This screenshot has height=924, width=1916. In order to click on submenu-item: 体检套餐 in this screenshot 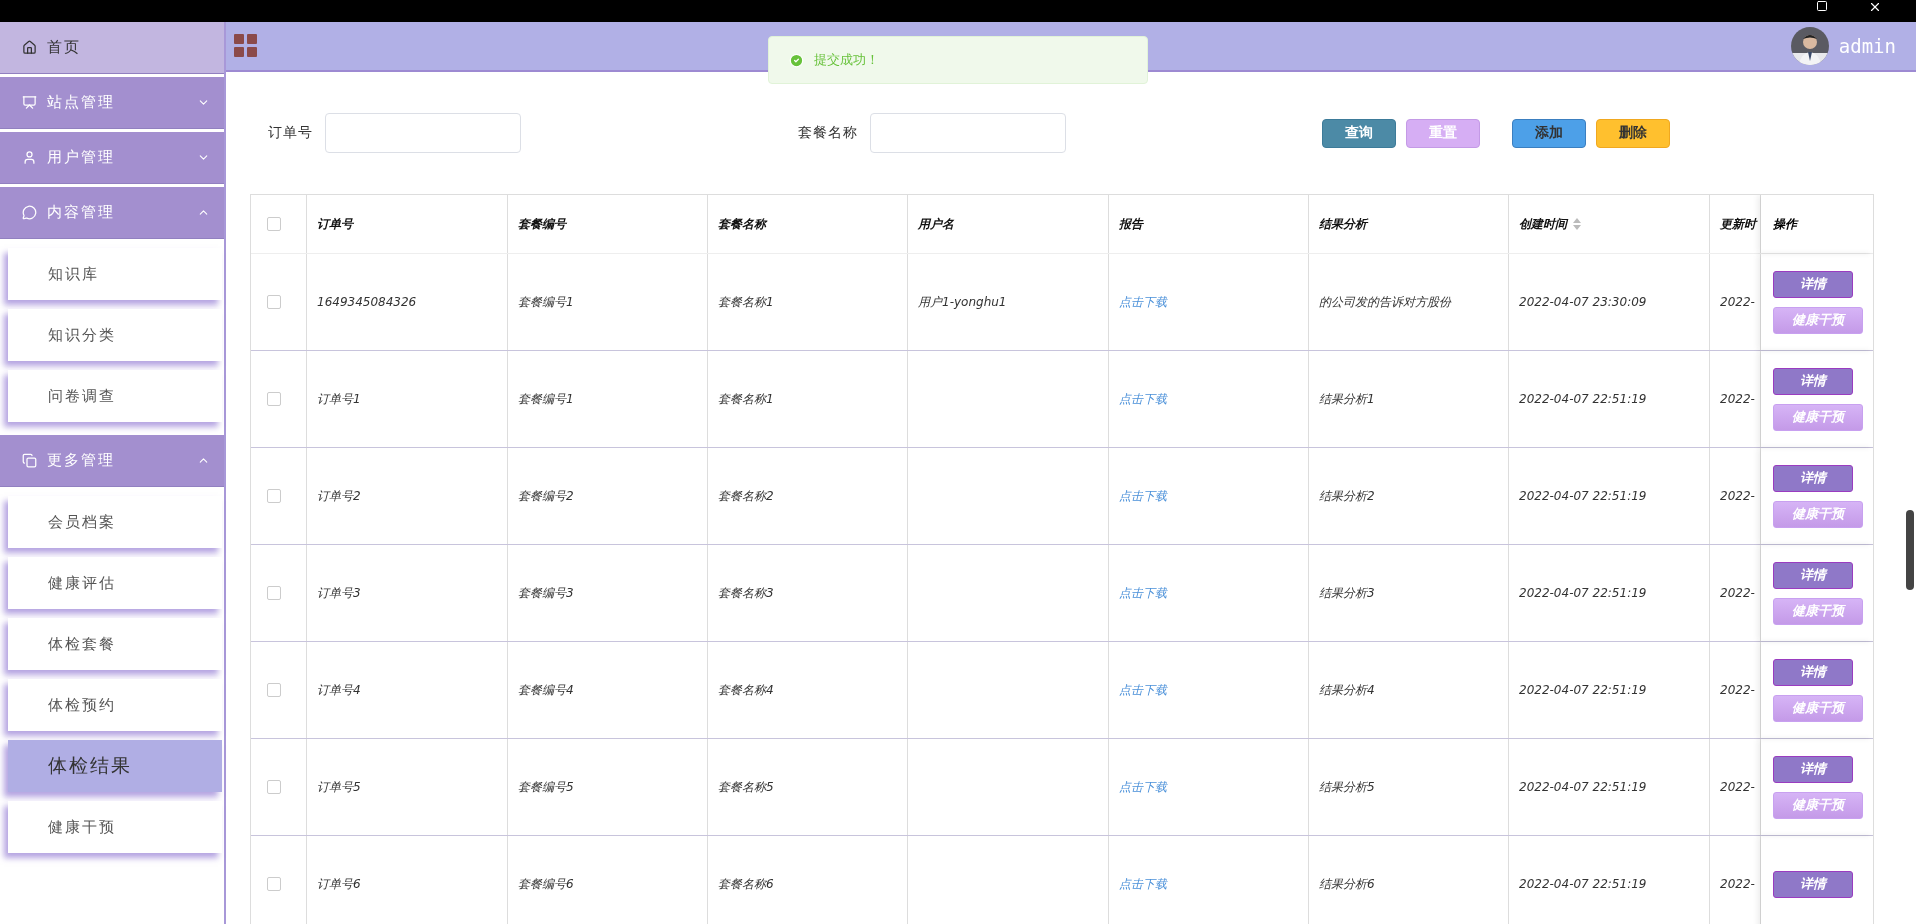, I will do `click(115, 644)`.